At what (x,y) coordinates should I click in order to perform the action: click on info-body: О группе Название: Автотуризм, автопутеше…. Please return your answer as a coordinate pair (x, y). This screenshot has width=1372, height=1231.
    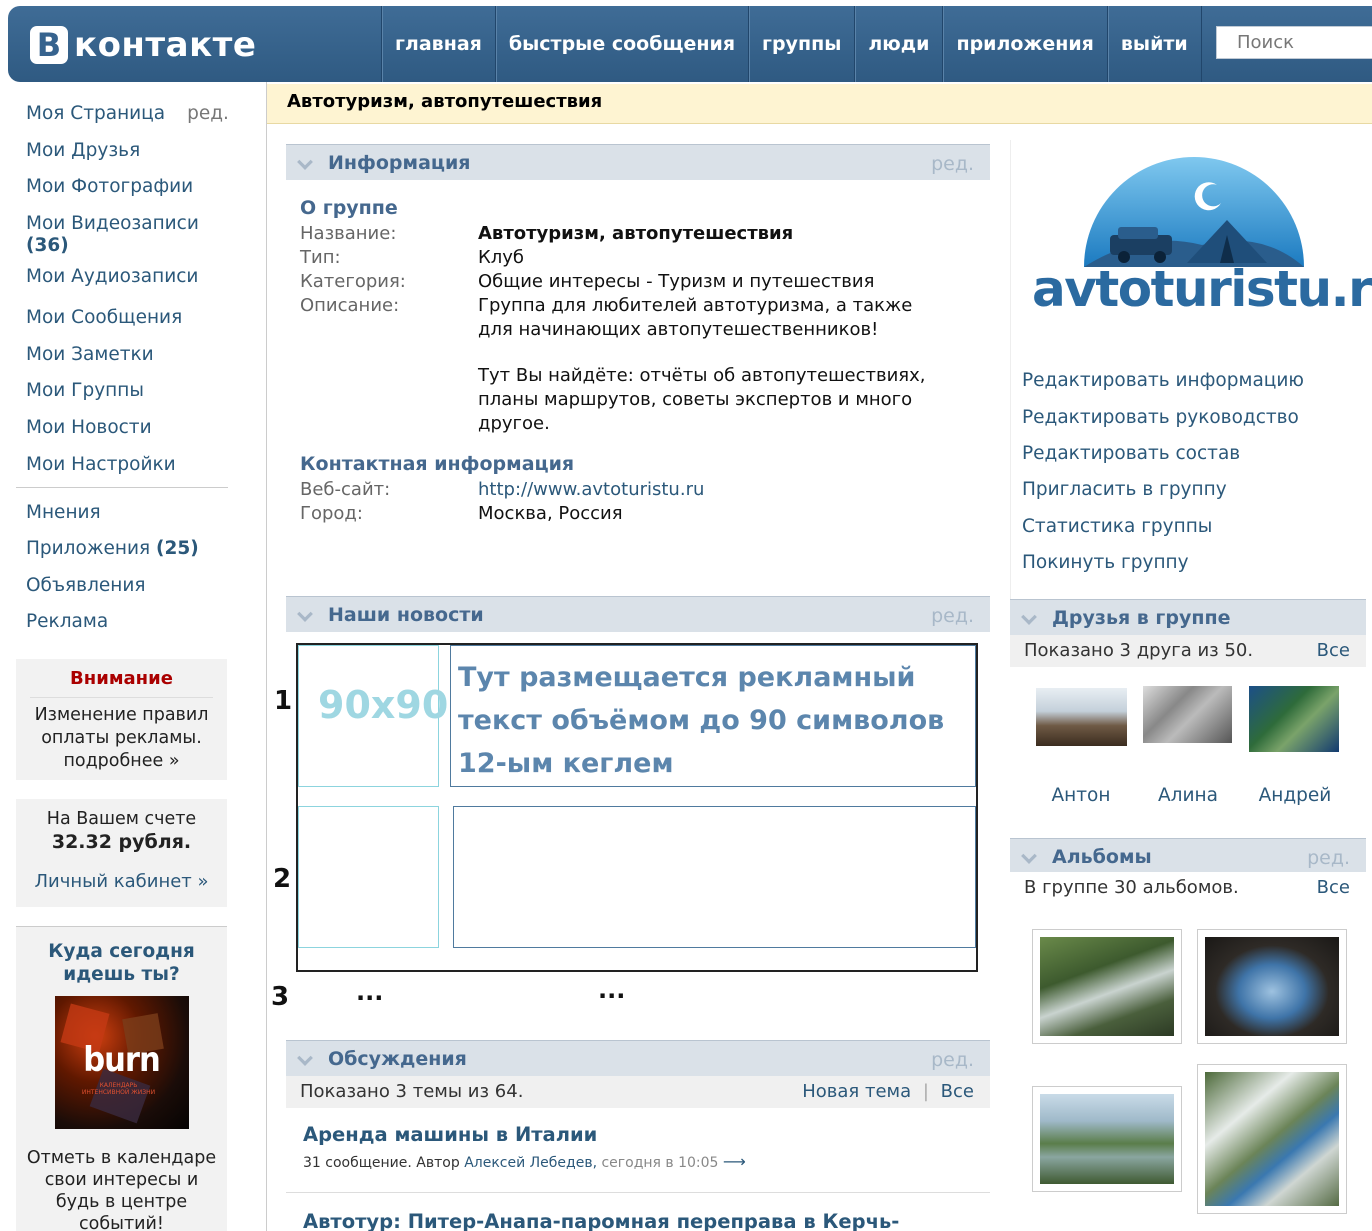
    Looking at the image, I should click on (640, 360).